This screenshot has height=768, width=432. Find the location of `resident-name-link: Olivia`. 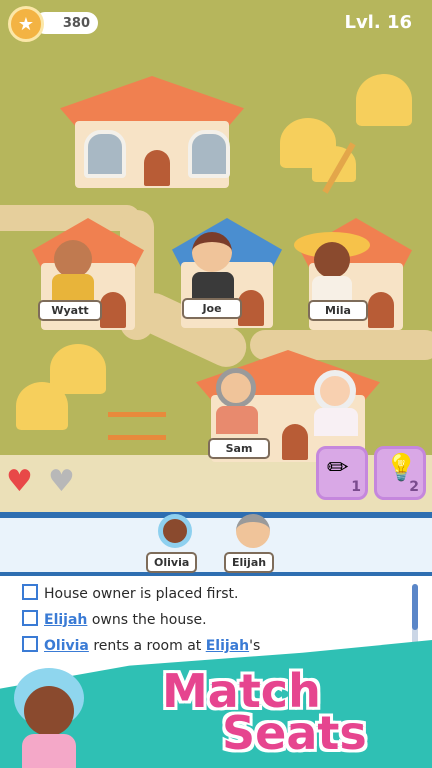

resident-name-link: Olivia is located at coordinates (66, 646).